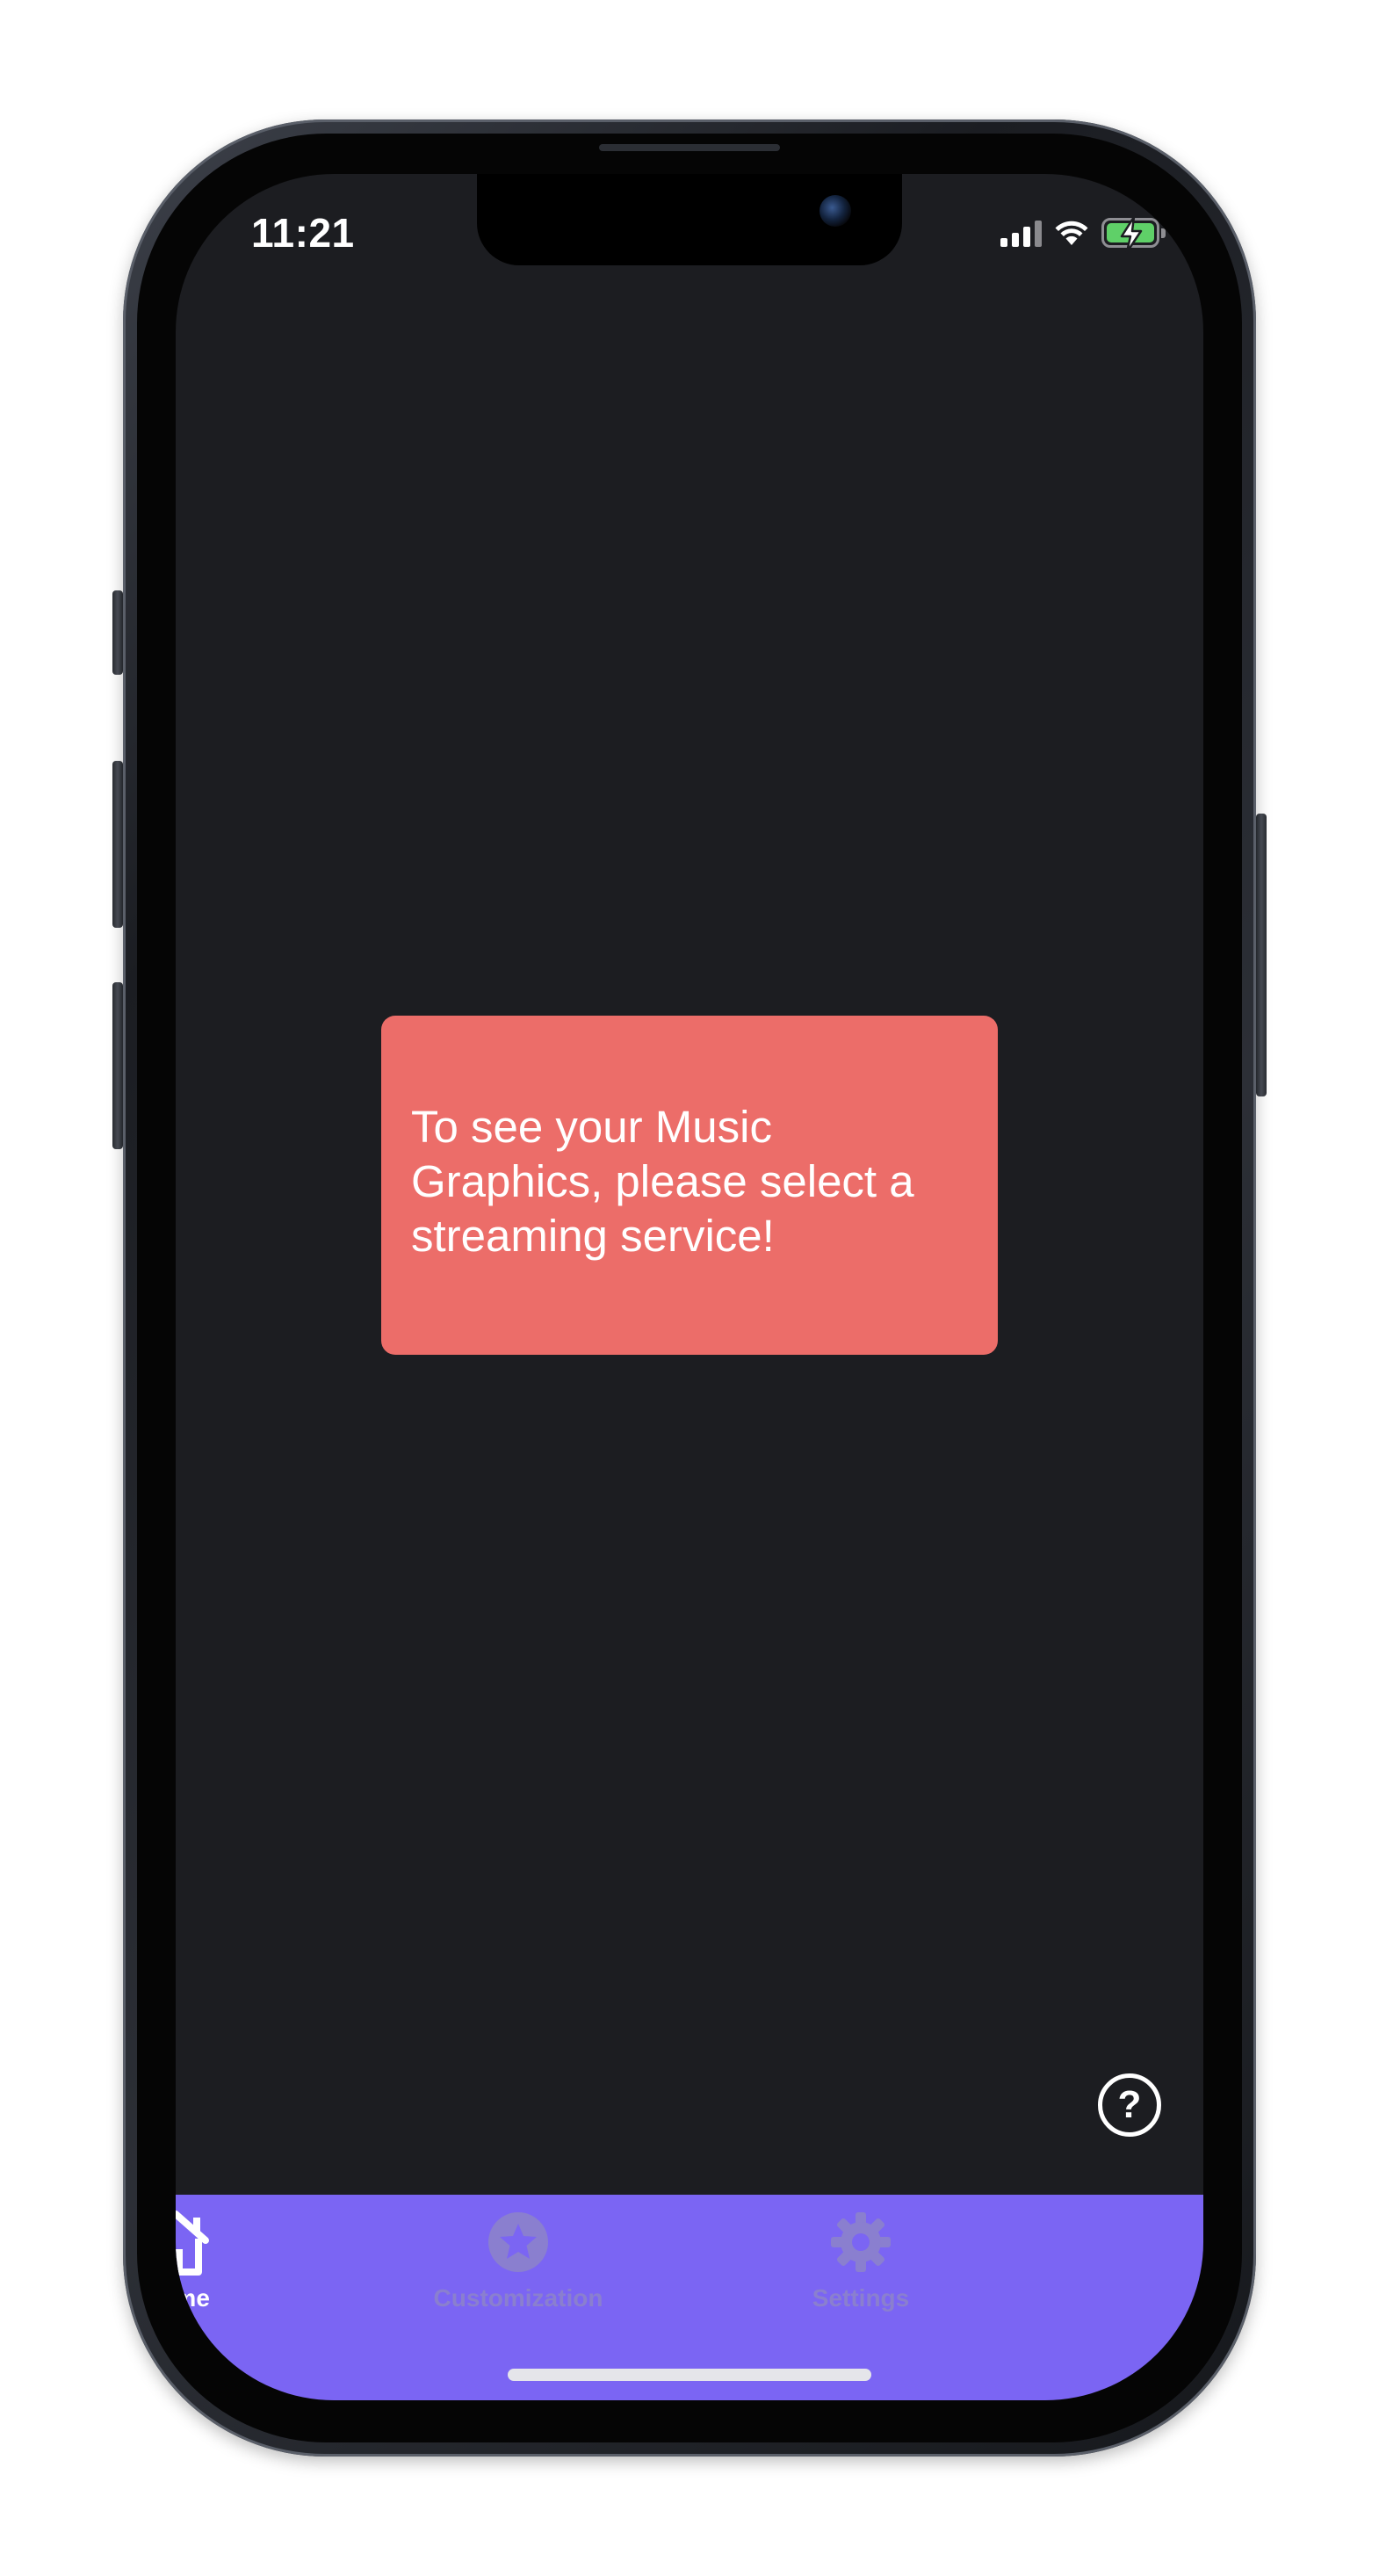  What do you see at coordinates (117, 1065) in the screenshot?
I see `volume-down-button` at bounding box center [117, 1065].